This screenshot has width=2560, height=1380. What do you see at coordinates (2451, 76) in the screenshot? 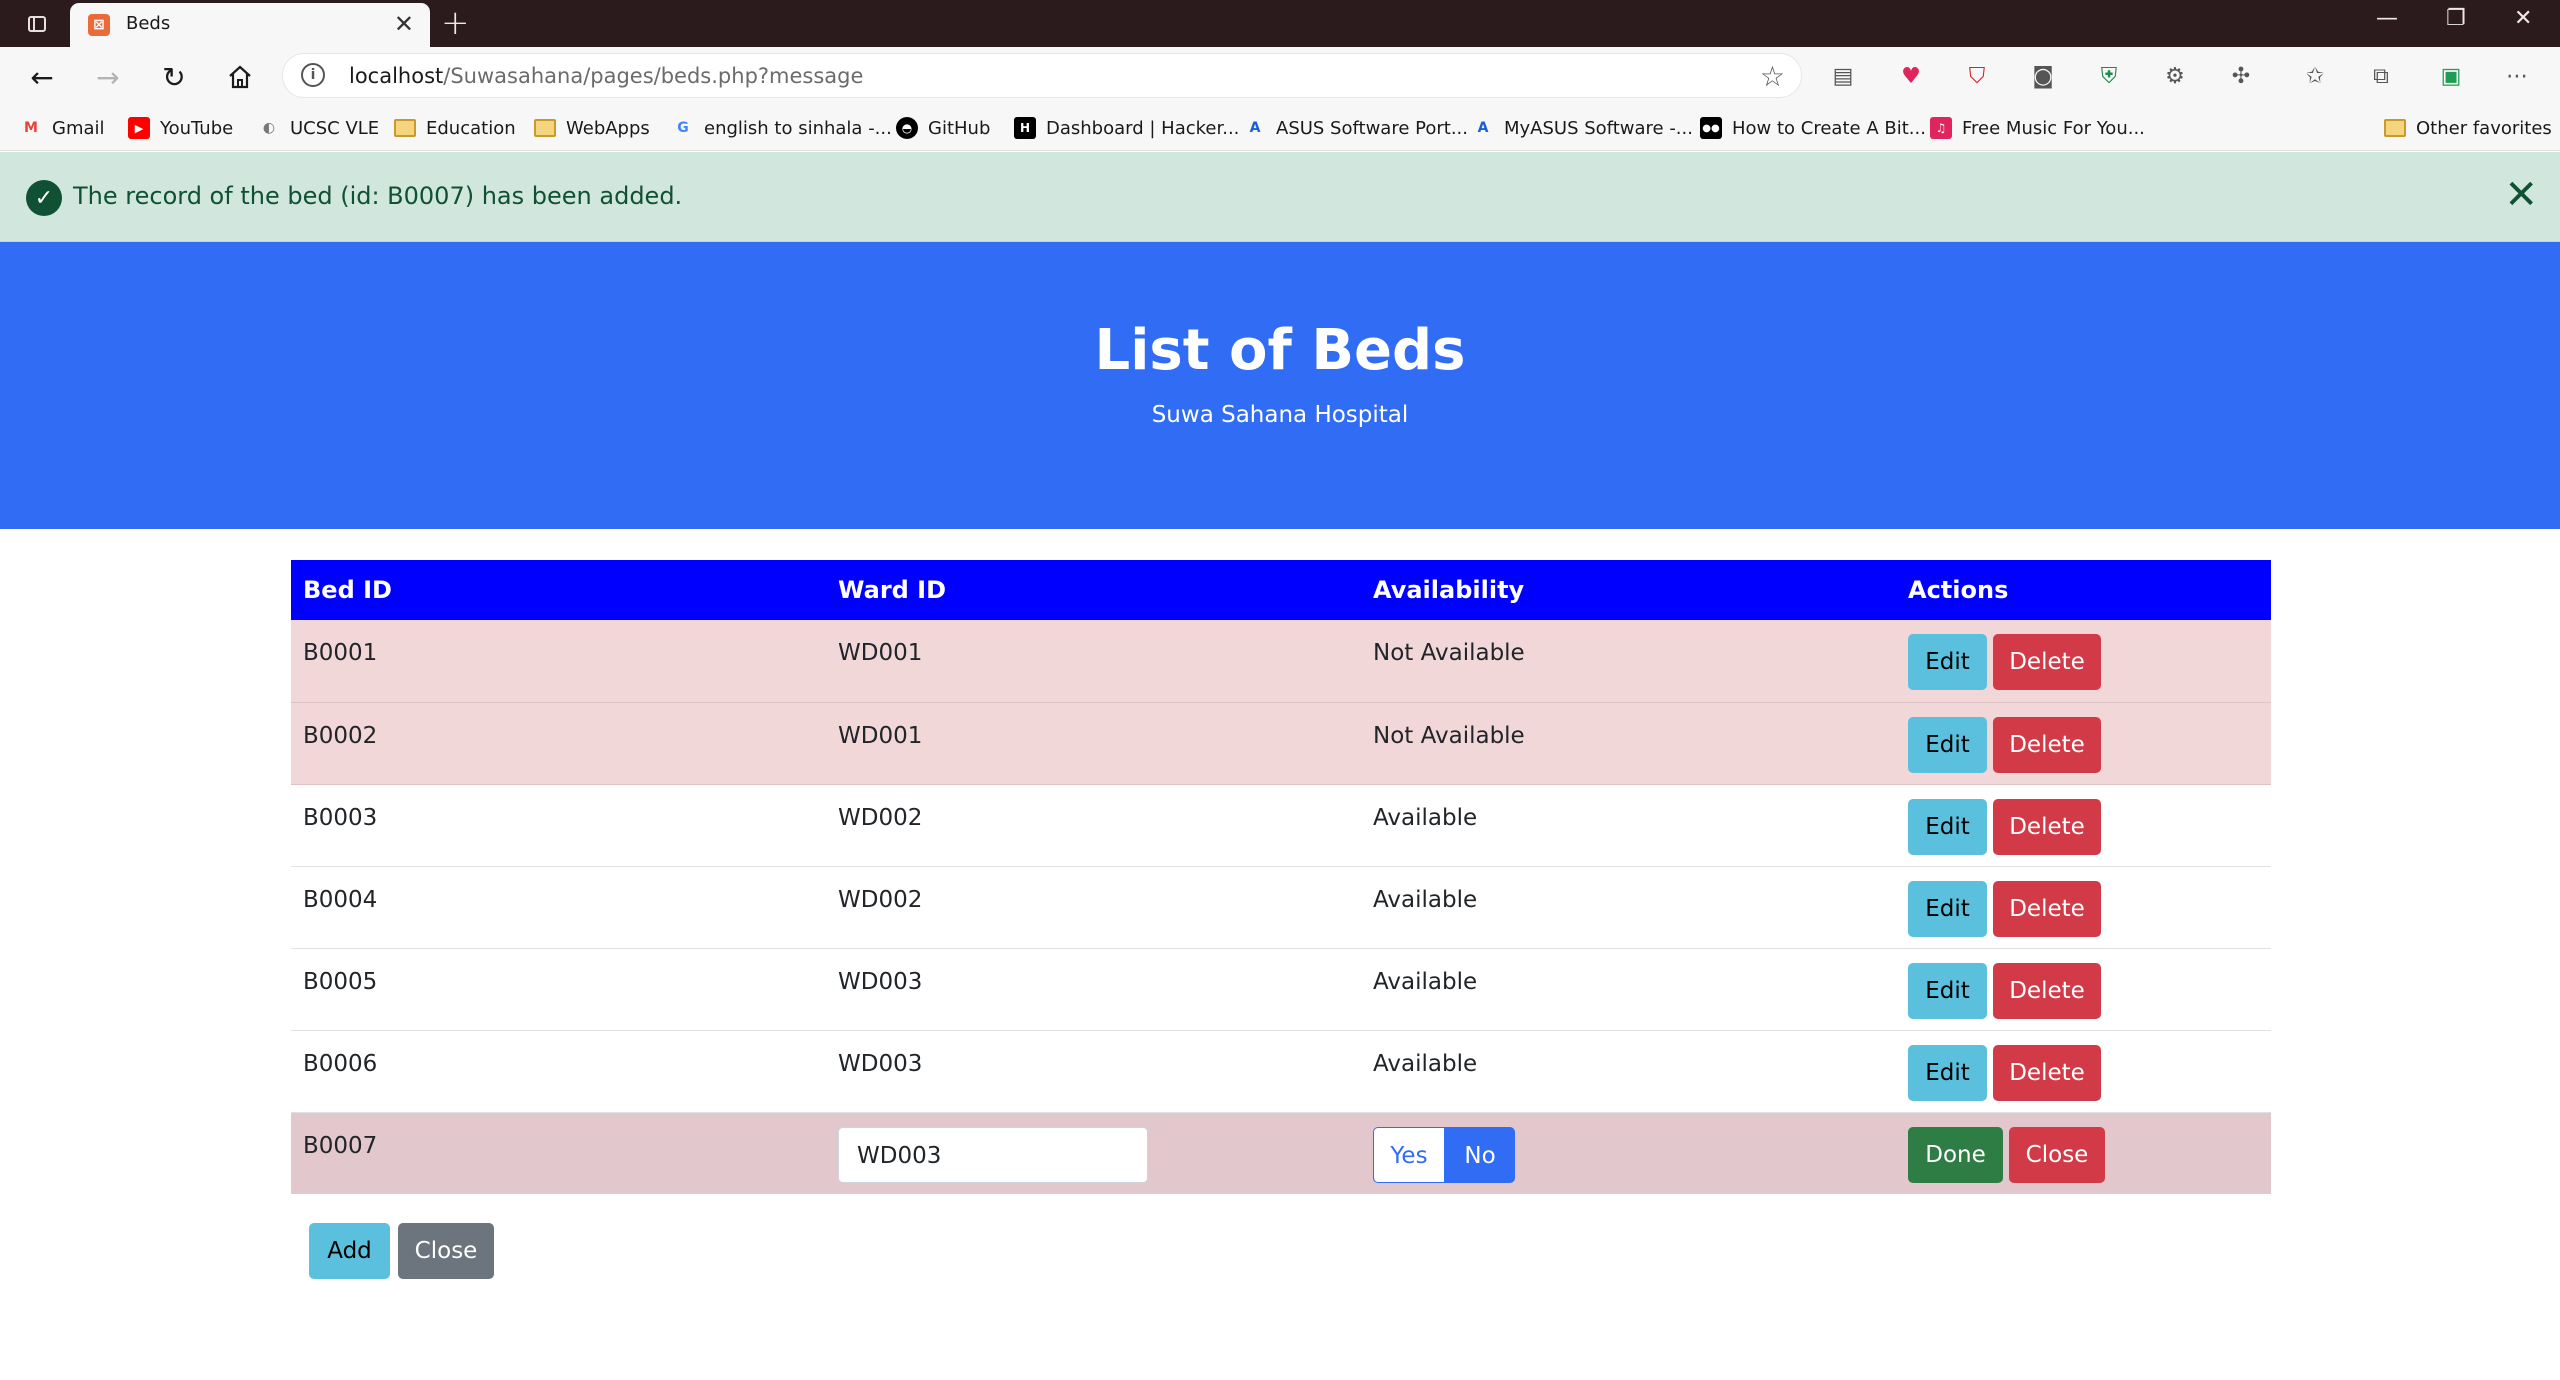
I see `media-extension-icon: ▣` at bounding box center [2451, 76].